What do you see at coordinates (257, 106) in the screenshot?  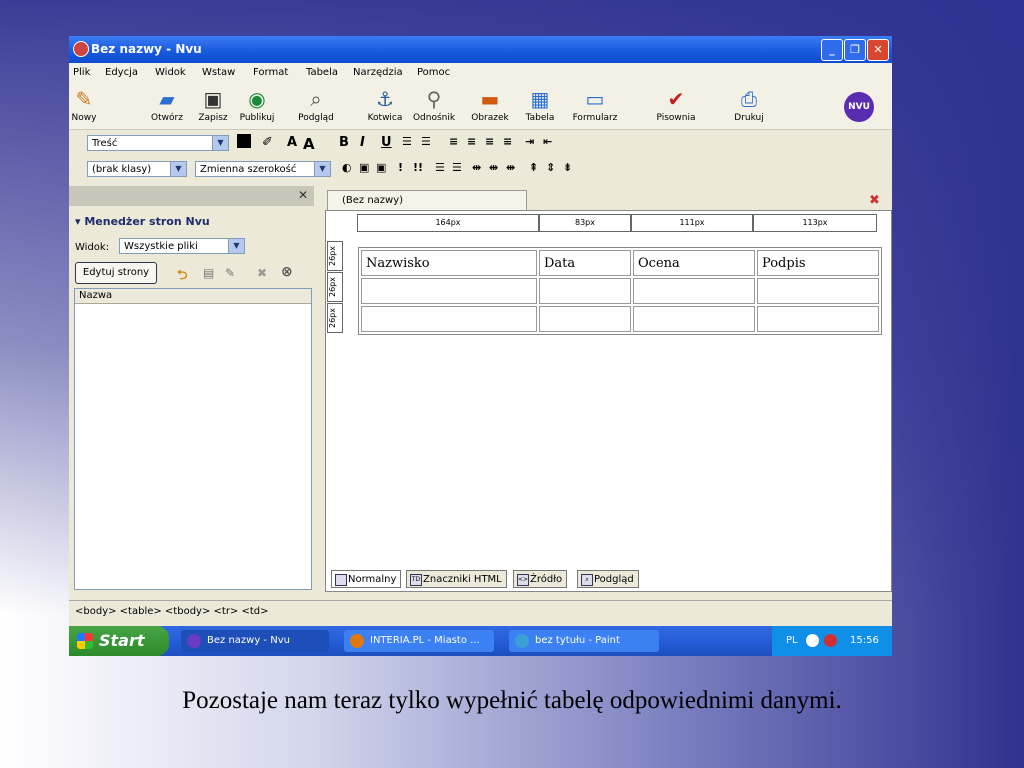 I see `publish-button: ◉ Publikuj` at bounding box center [257, 106].